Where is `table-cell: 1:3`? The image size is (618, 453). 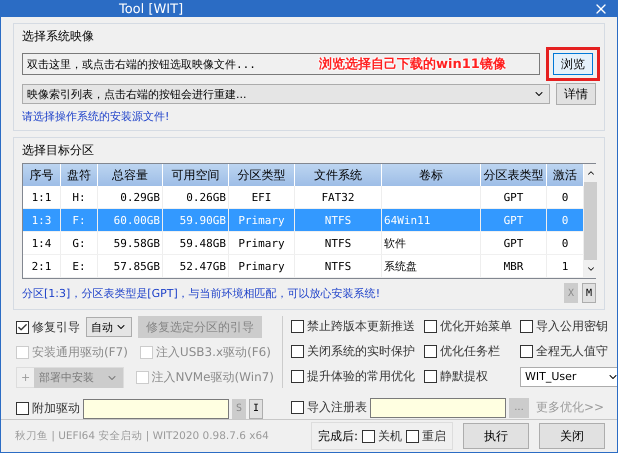
table-cell: 1:3 is located at coordinates (42, 220).